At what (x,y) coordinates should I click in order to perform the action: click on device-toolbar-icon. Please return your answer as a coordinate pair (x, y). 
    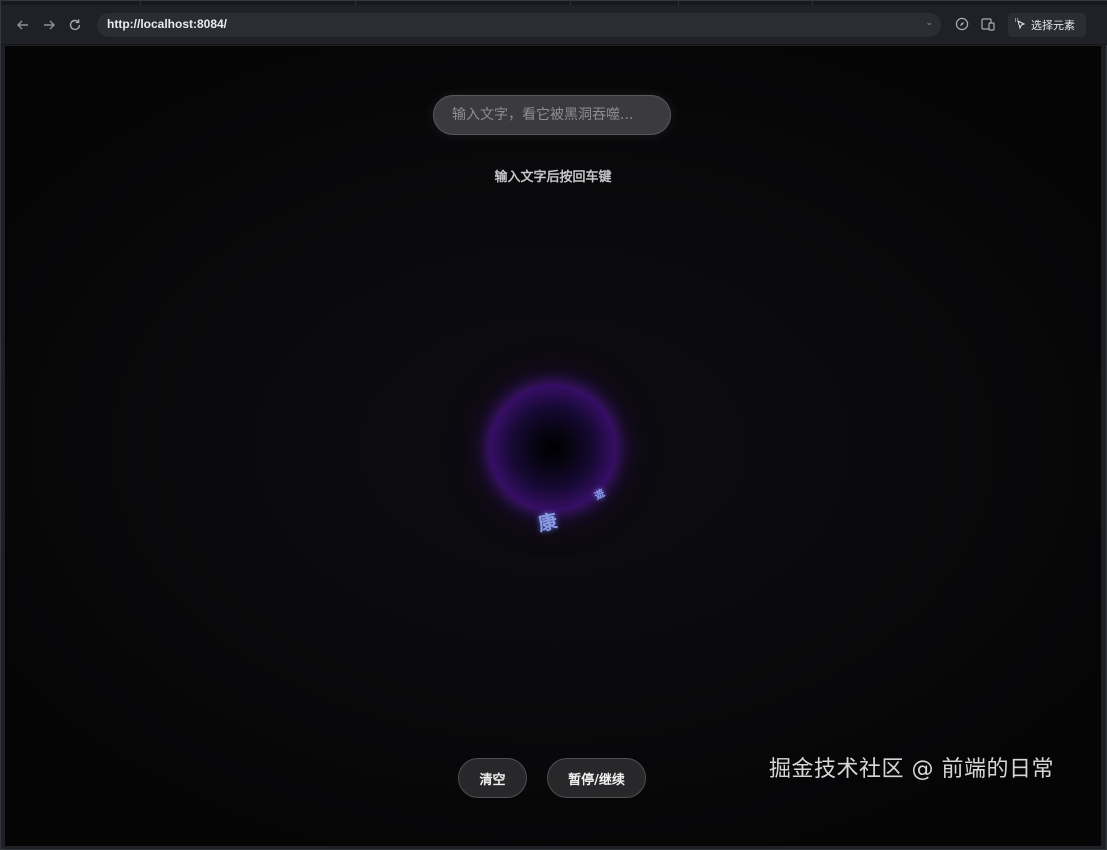
    Looking at the image, I should click on (988, 24).